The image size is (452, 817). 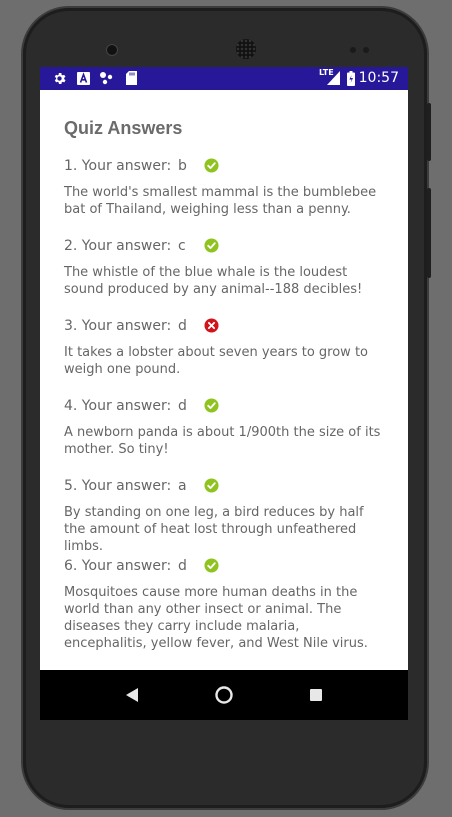 I want to click on power-button, so click(x=429, y=132).